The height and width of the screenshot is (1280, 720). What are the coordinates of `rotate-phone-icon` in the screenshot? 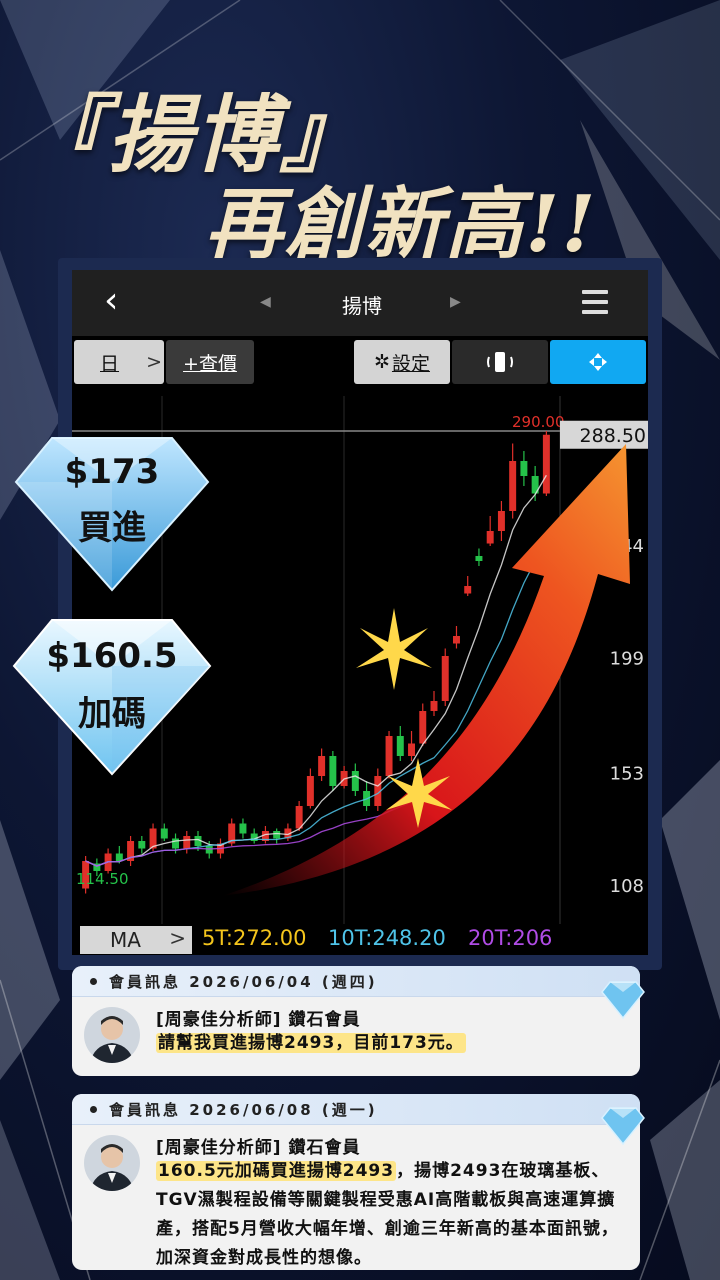 It's located at (500, 362).